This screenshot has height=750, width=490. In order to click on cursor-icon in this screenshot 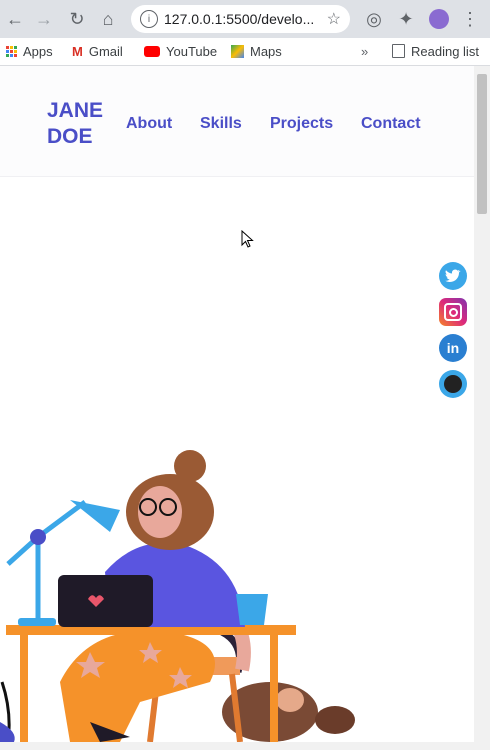, I will do `click(247, 239)`.